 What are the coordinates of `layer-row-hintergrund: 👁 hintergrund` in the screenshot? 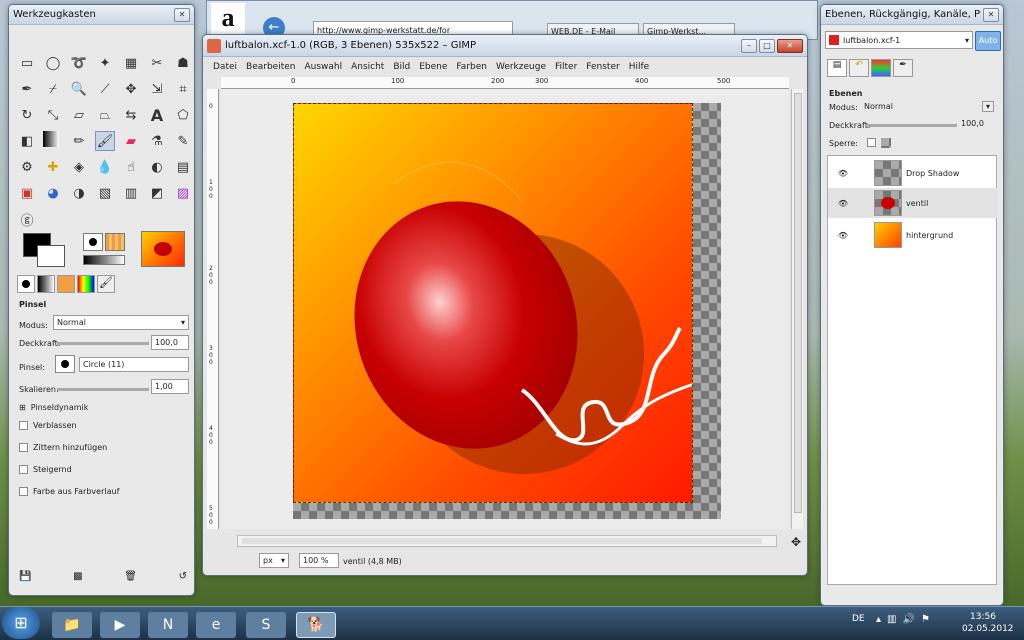 It's located at (913, 235).